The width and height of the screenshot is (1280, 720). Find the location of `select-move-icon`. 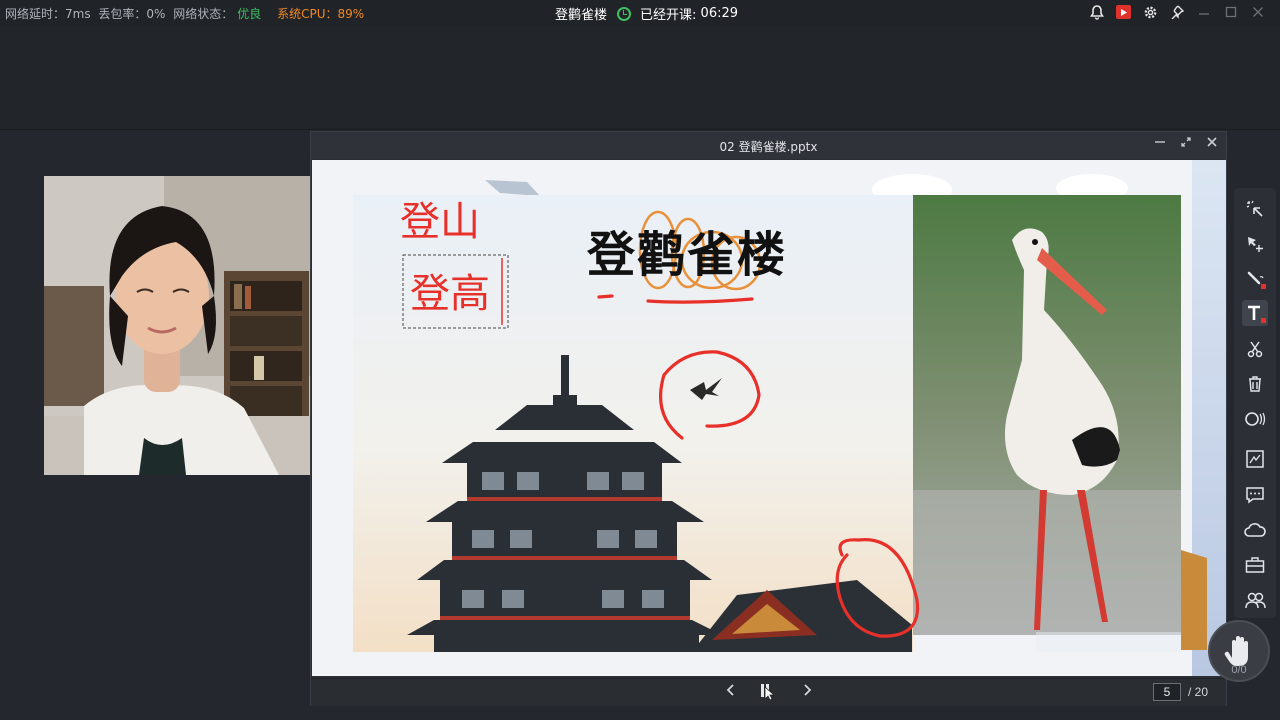

select-move-icon is located at coordinates (1255, 244).